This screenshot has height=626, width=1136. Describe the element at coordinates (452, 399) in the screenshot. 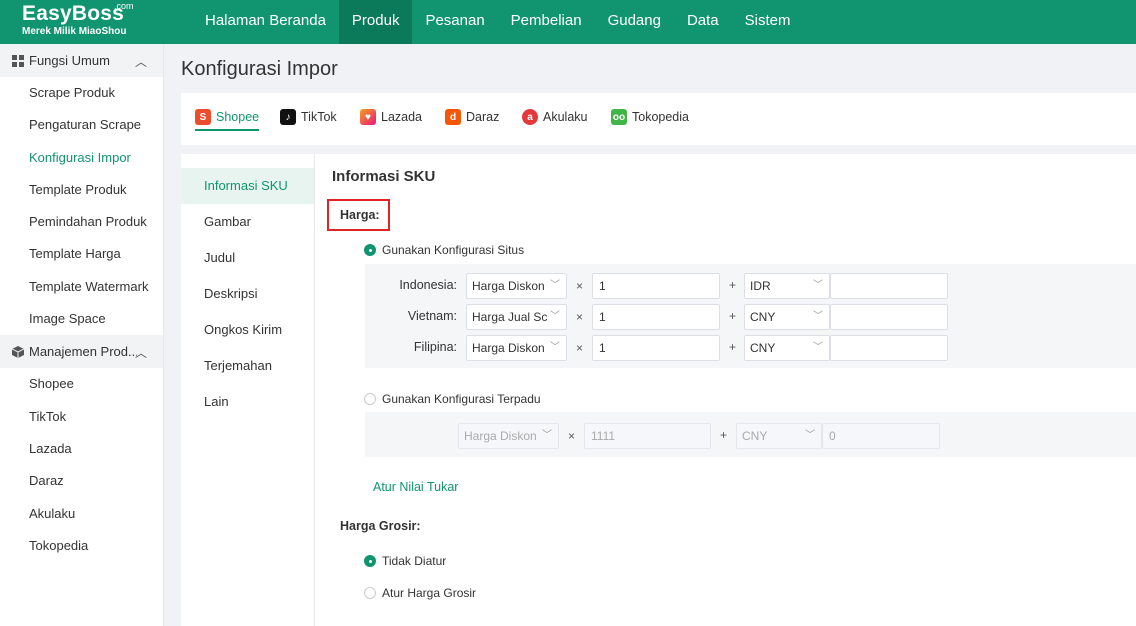

I see `radio-unified-config: Gunakan Konfigurasi Terpadu` at that location.